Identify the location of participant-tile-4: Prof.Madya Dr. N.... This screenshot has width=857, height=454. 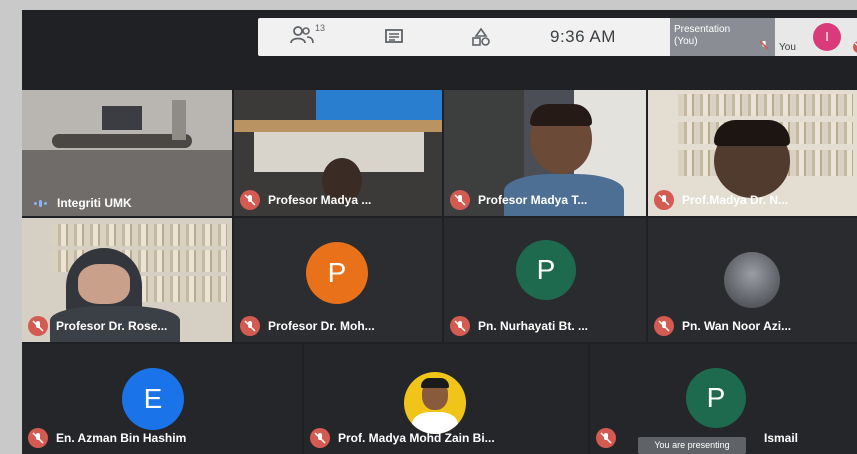
(752, 153).